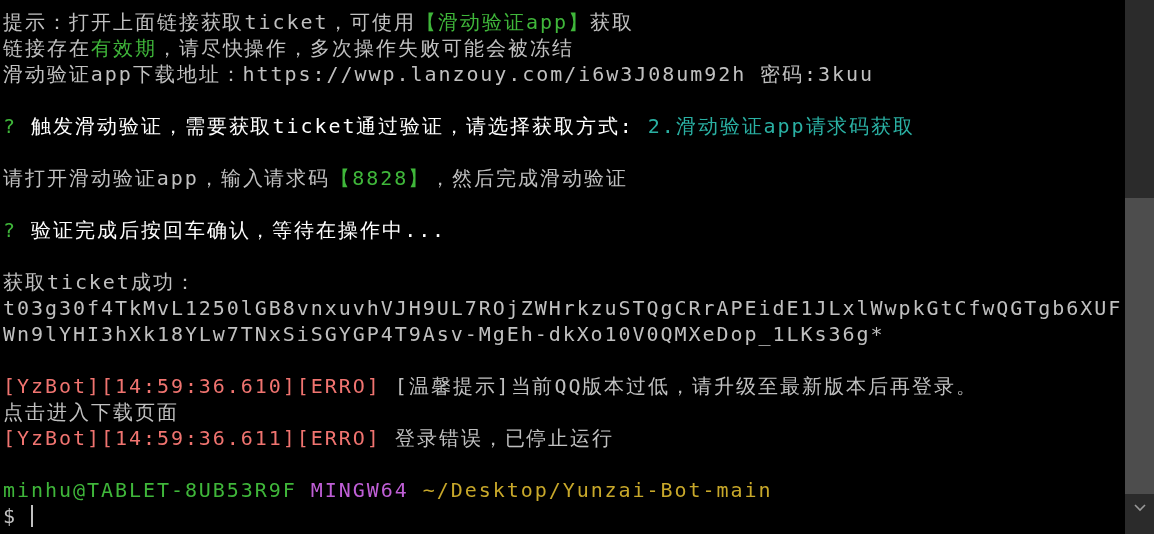 This screenshot has height=534, width=1154. What do you see at coordinates (123, 48) in the screenshot?
I see `terminal-text: 有效期` at bounding box center [123, 48].